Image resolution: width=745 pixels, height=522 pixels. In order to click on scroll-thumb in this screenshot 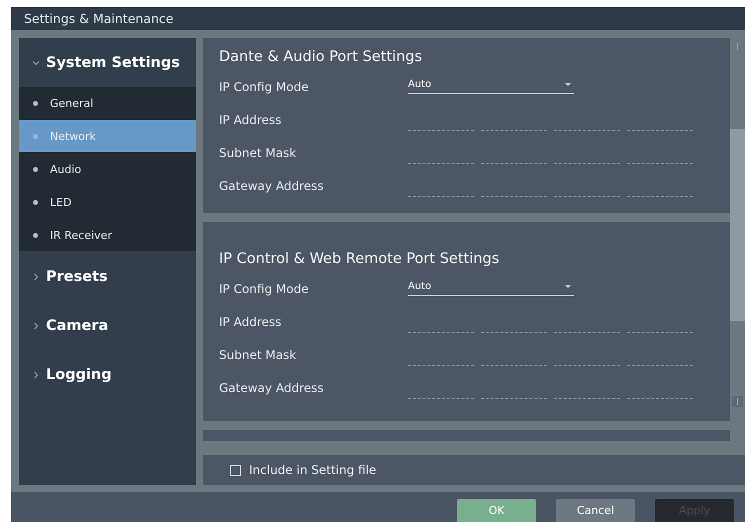, I will do `click(737, 225)`.